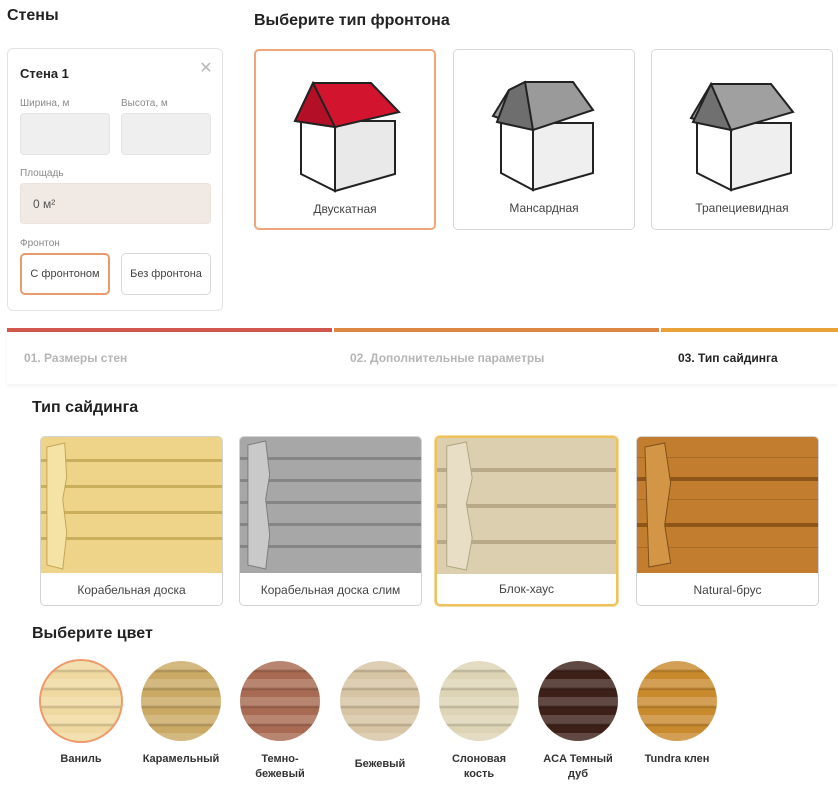  I want to click on color-label-bezhevyi: Бежевый, so click(380, 764).